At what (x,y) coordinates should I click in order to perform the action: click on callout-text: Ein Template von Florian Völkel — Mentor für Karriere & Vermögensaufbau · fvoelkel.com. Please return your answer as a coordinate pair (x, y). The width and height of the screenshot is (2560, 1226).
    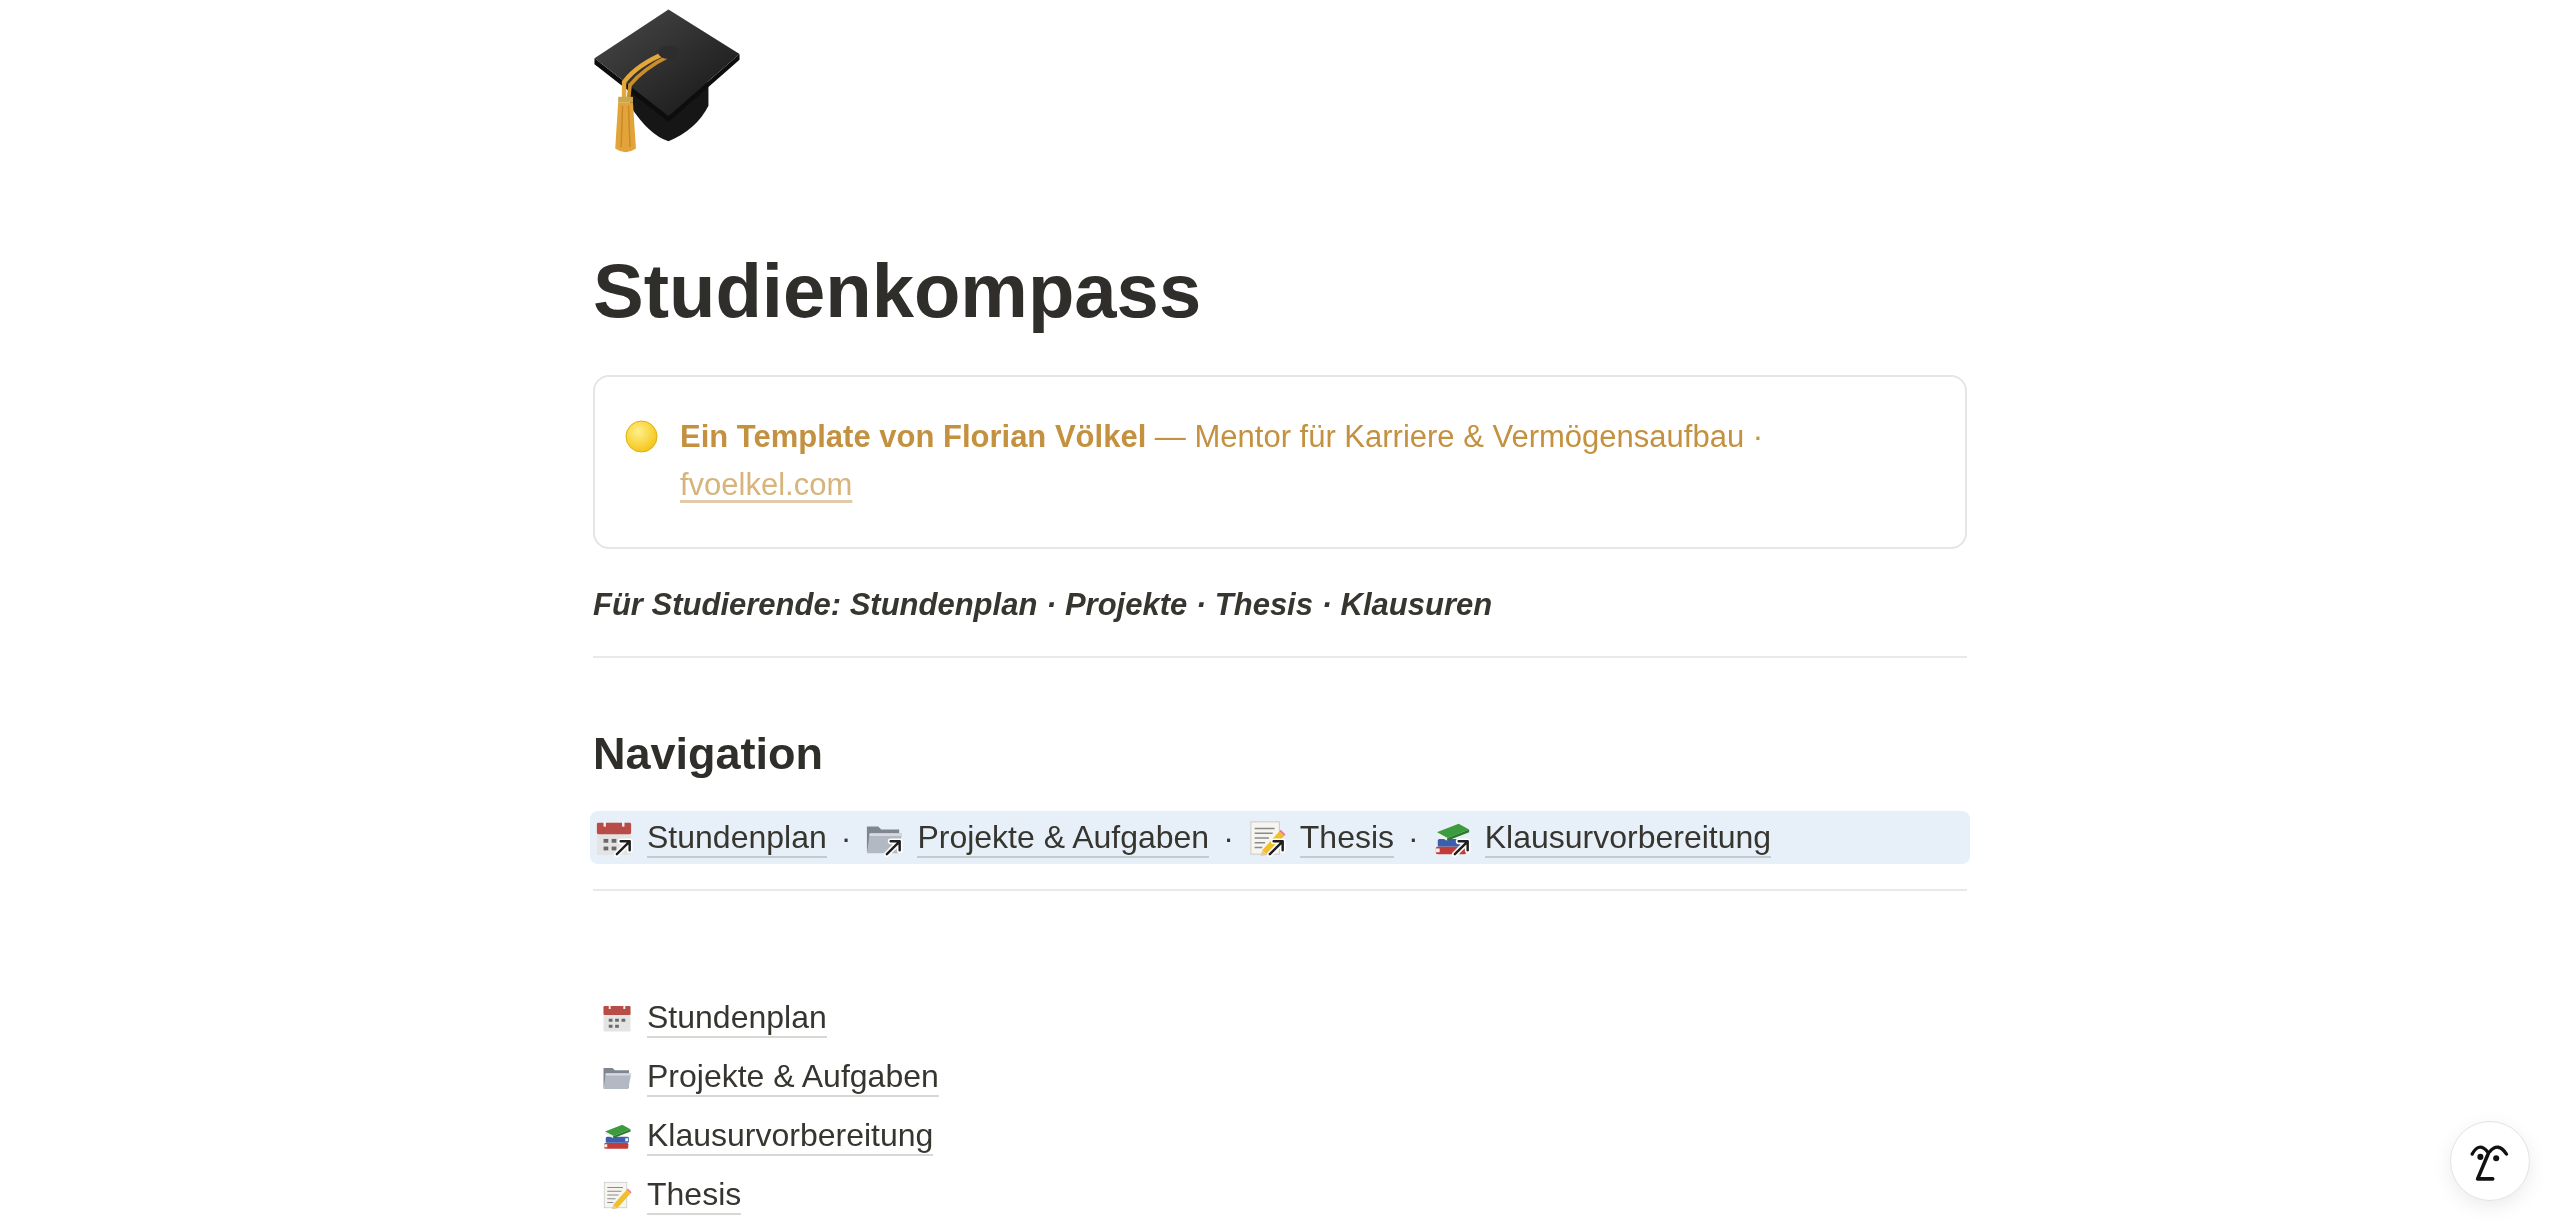
    Looking at the image, I should click on (1222, 461).